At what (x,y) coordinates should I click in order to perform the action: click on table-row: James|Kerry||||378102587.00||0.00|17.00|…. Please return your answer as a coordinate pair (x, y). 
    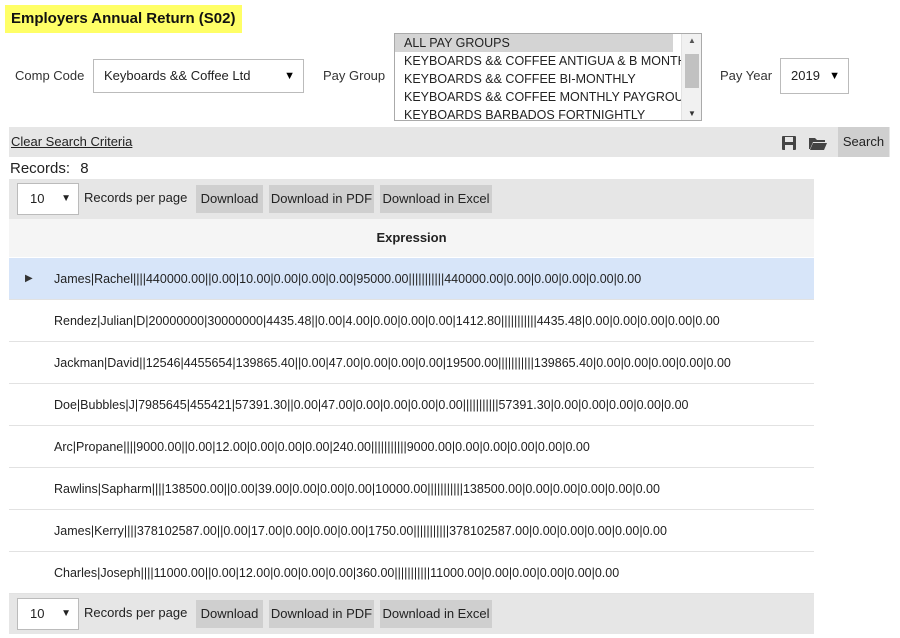
    Looking at the image, I should click on (411, 531).